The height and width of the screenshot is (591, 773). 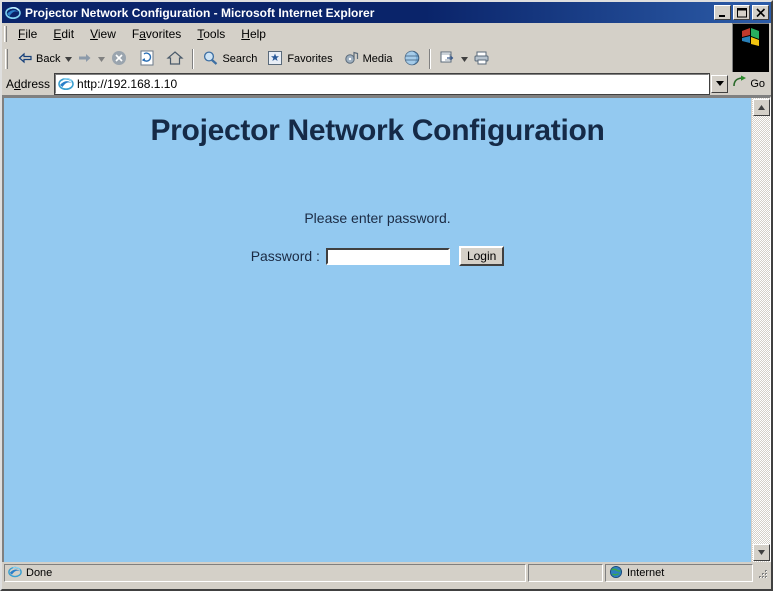 What do you see at coordinates (13, 12) in the screenshot?
I see `ie-document-icon` at bounding box center [13, 12].